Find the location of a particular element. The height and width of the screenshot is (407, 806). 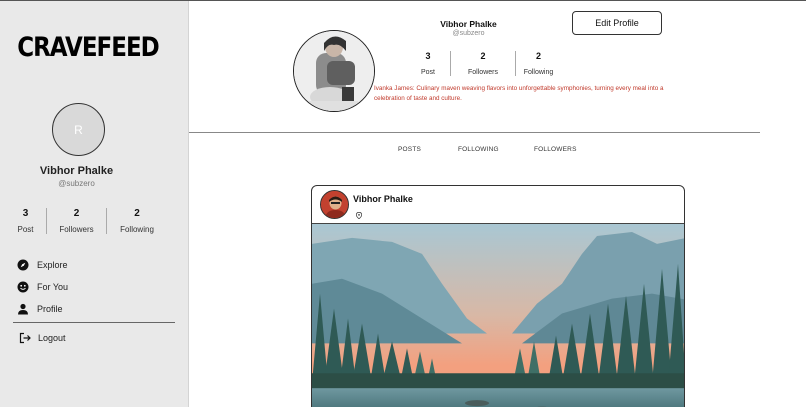

sidebar-avatar: R is located at coordinates (78, 129).